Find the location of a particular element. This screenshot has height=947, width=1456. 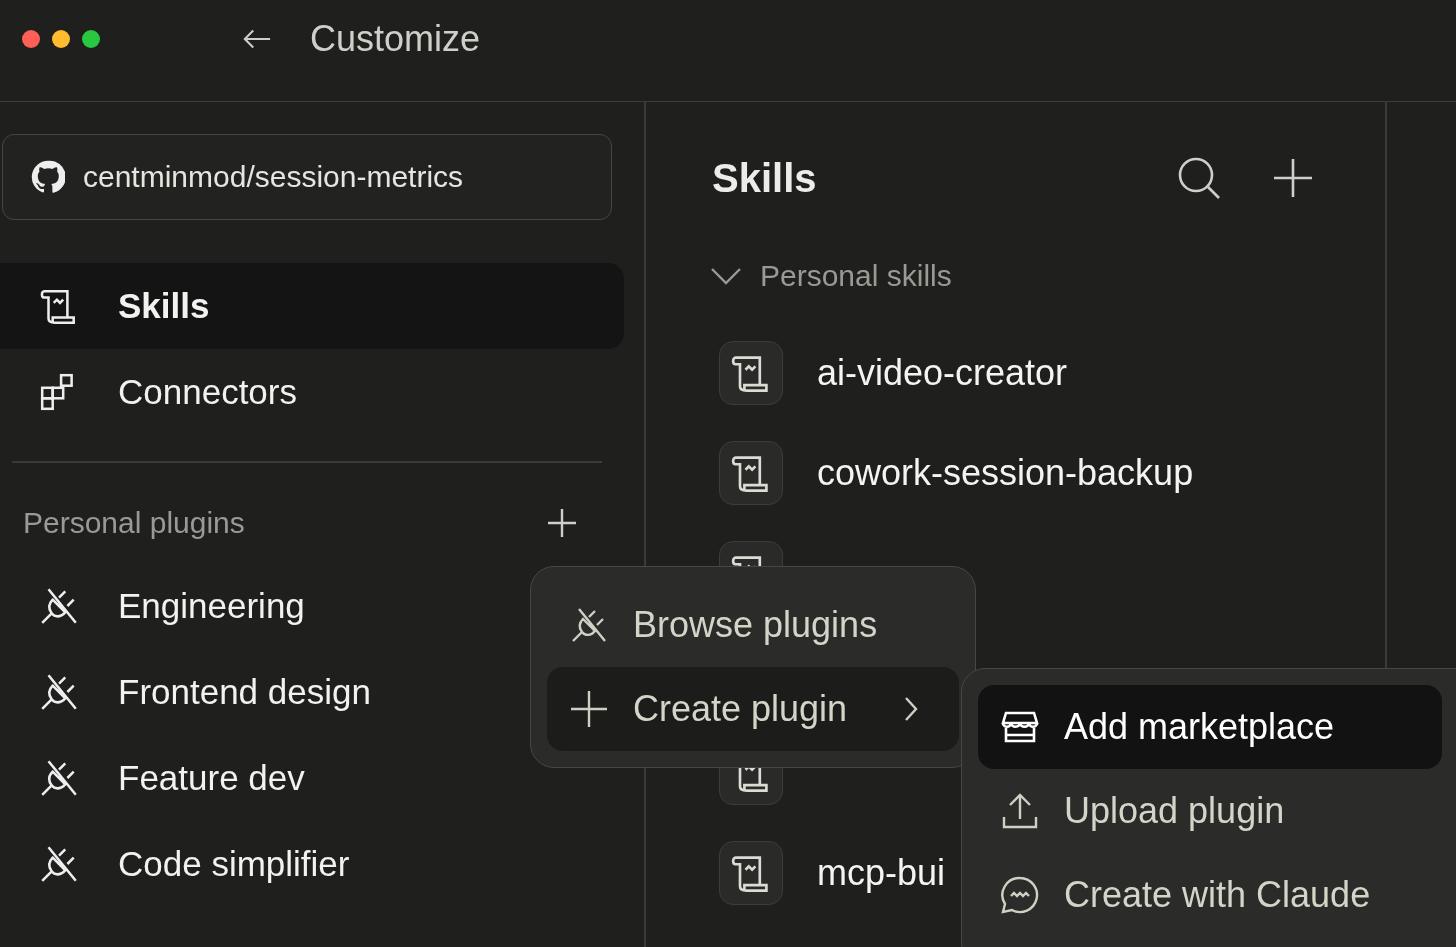

upload-icon is located at coordinates (1020, 811).